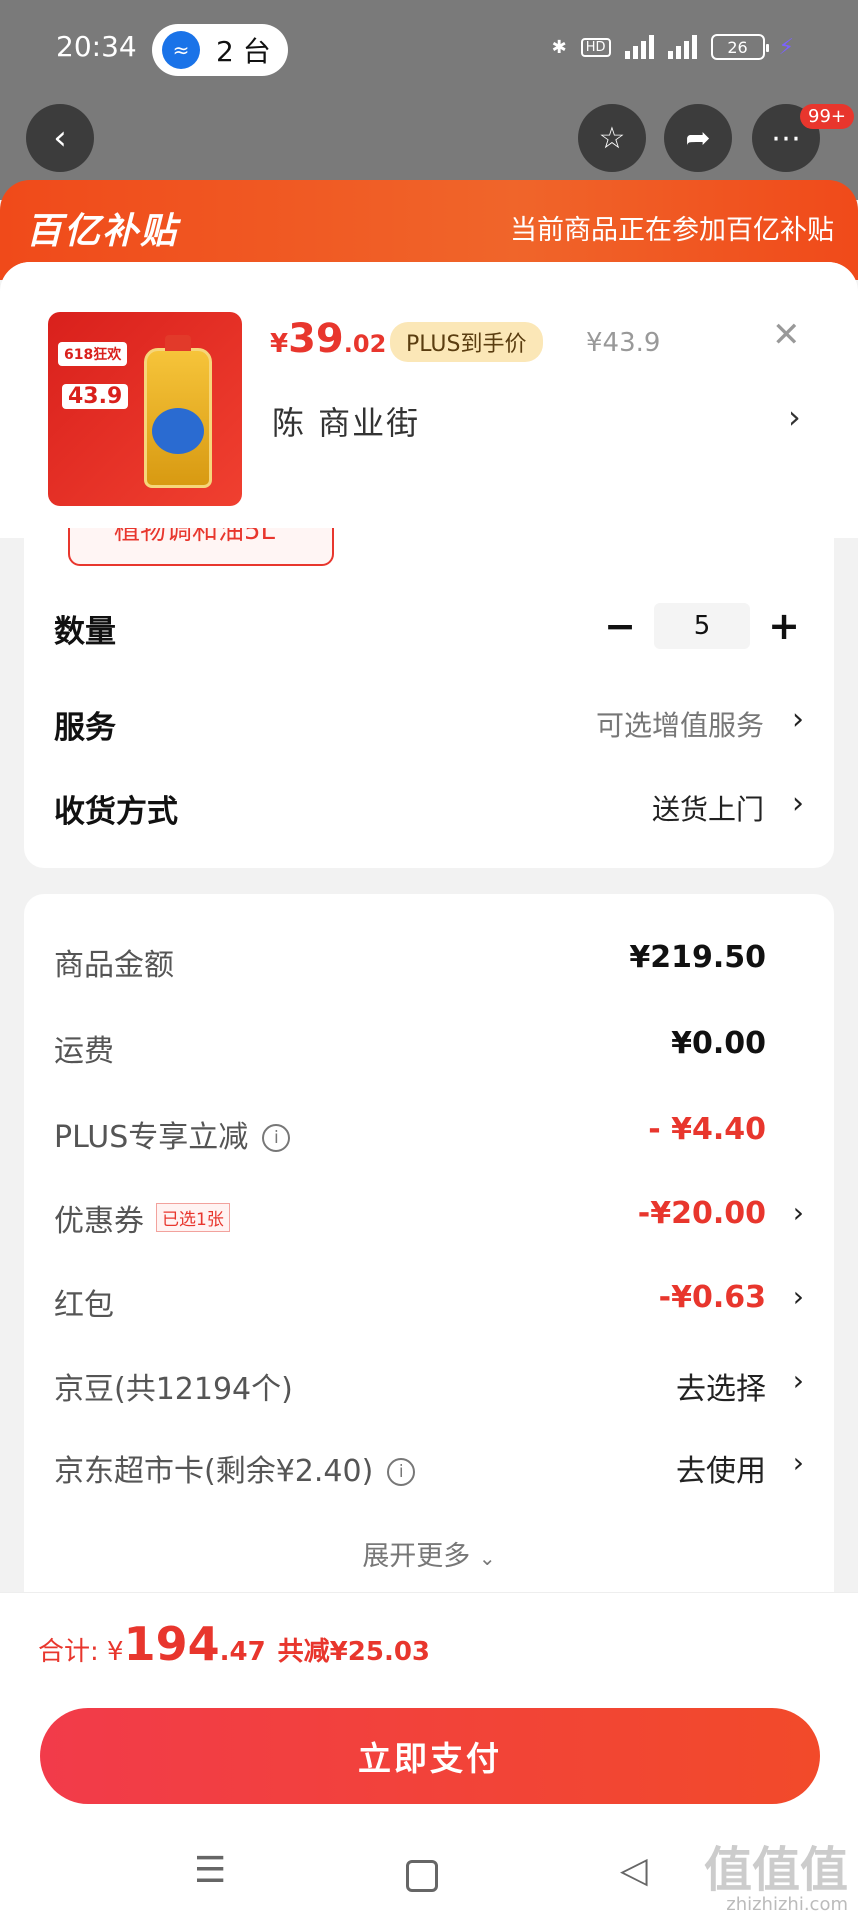  Describe the element at coordinates (328, 339) in the screenshot. I see `product-price: ¥ 39 .02` at that location.